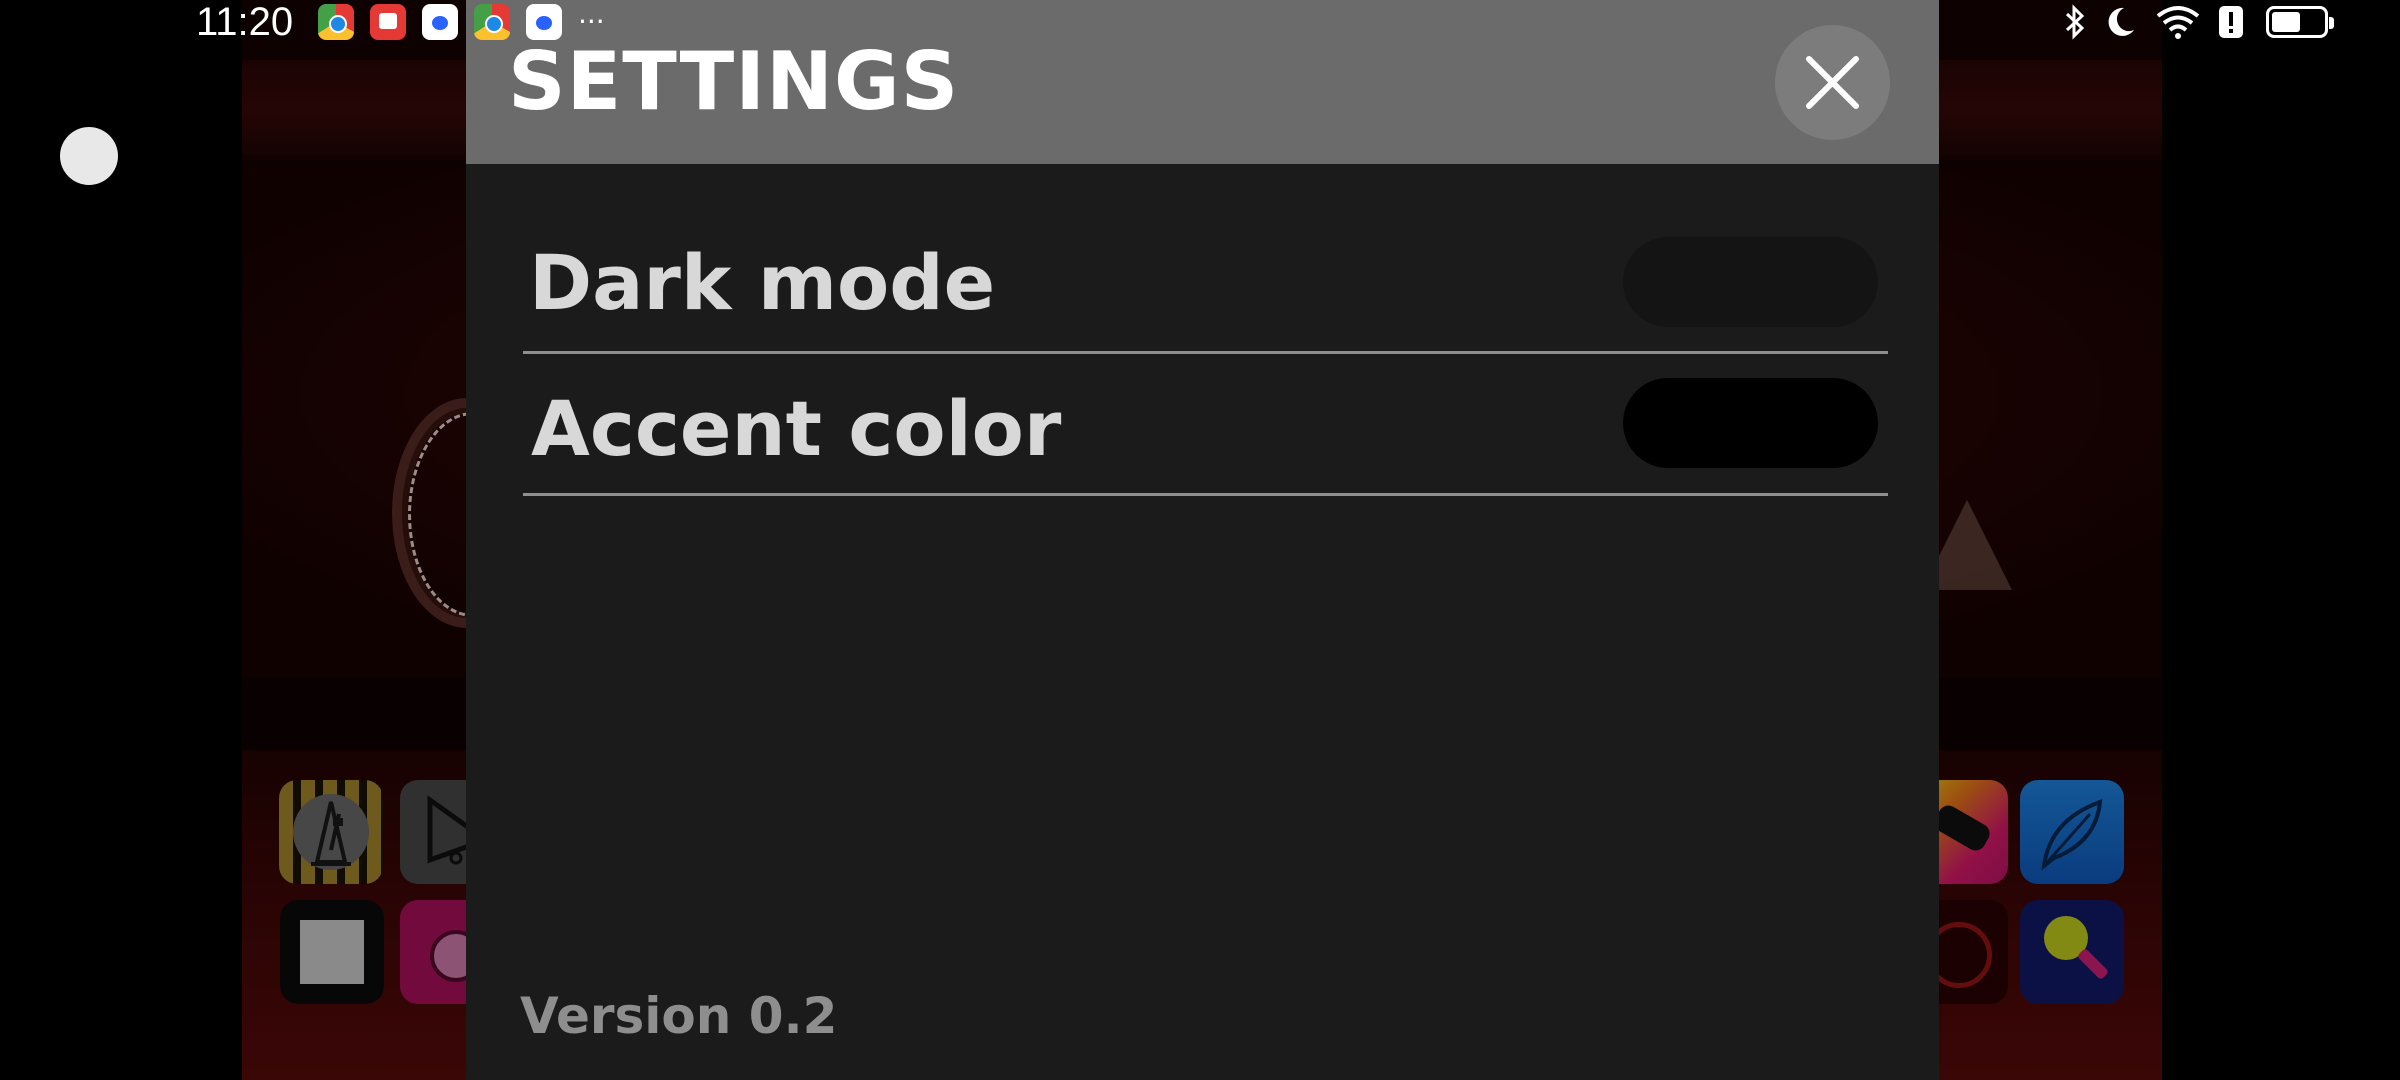 The height and width of the screenshot is (1080, 2400). Describe the element at coordinates (679, 1016) in the screenshot. I see `version-label: Version 0.2` at that location.